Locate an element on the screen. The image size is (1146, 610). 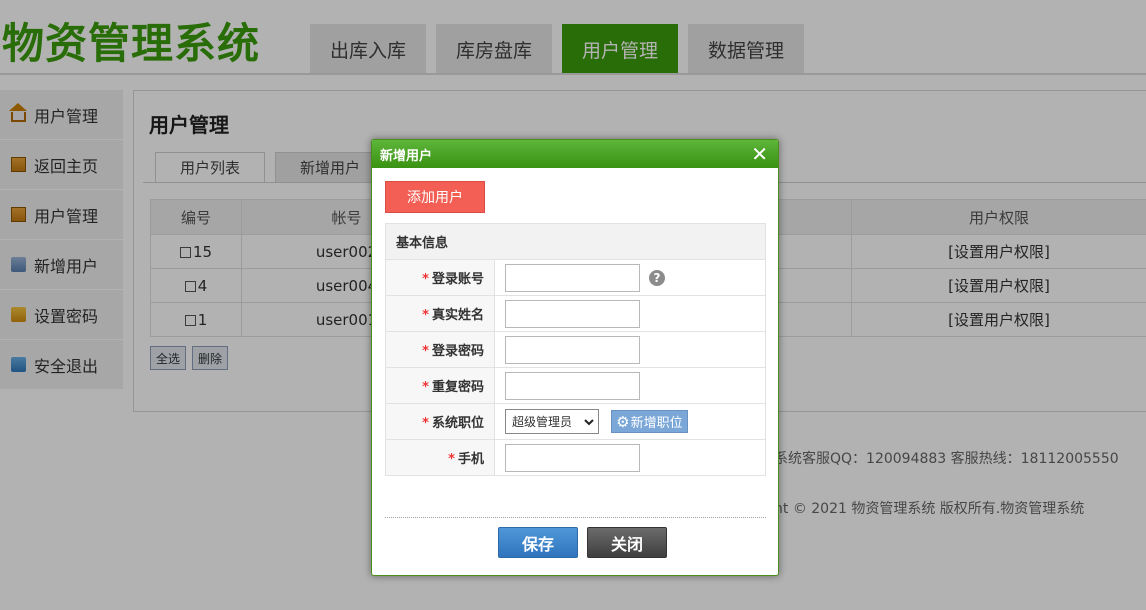
help-icon: ? is located at coordinates (657, 277).